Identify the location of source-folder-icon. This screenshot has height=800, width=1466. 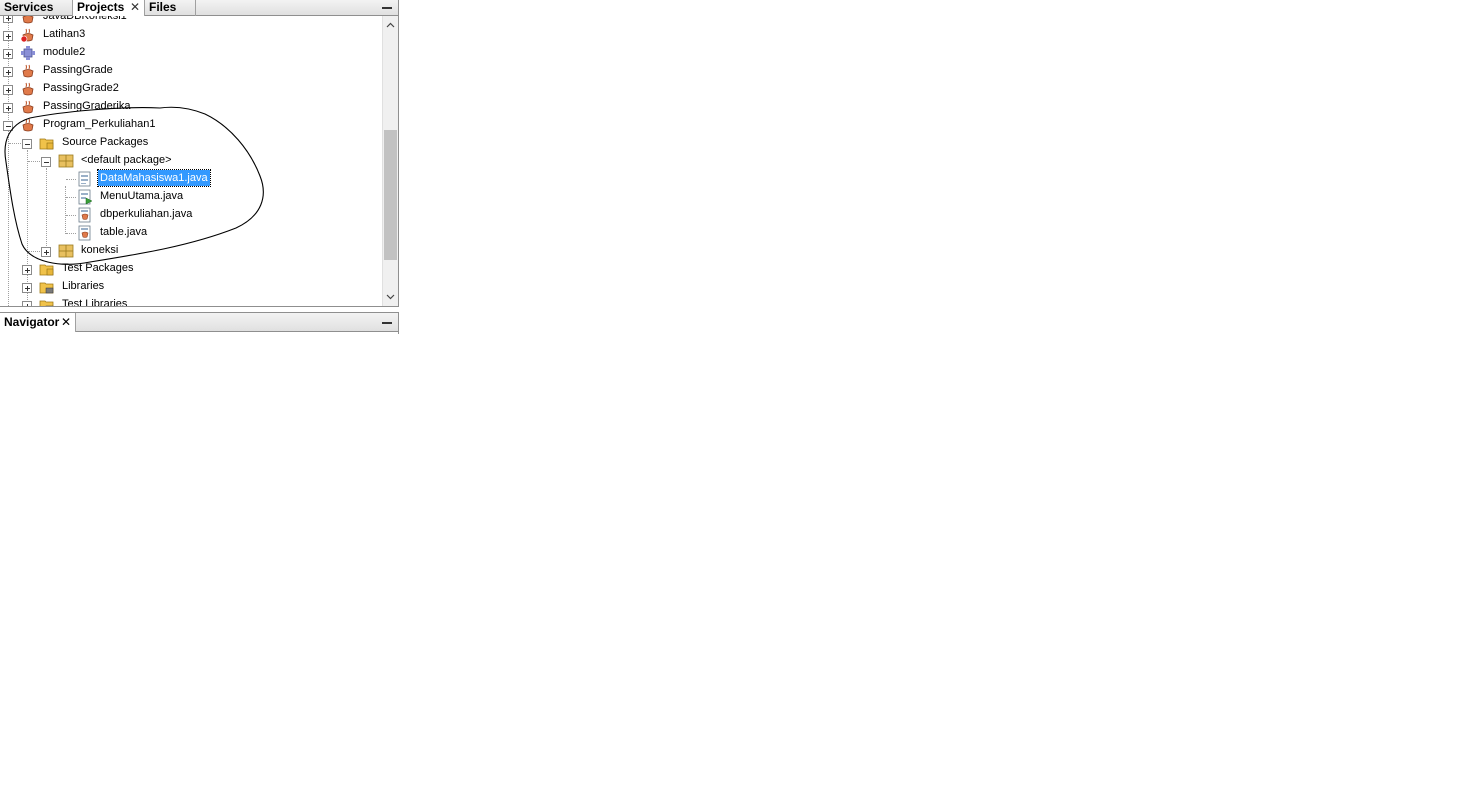
(46, 144).